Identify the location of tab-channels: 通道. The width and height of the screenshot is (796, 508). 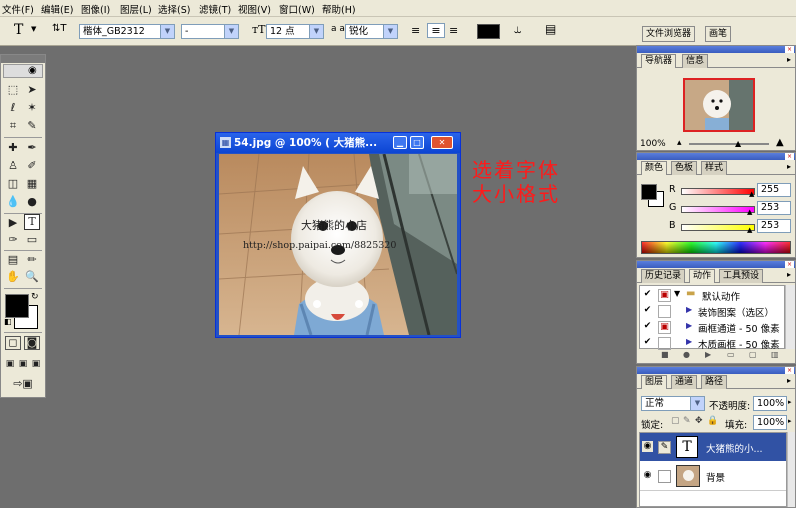
(684, 382).